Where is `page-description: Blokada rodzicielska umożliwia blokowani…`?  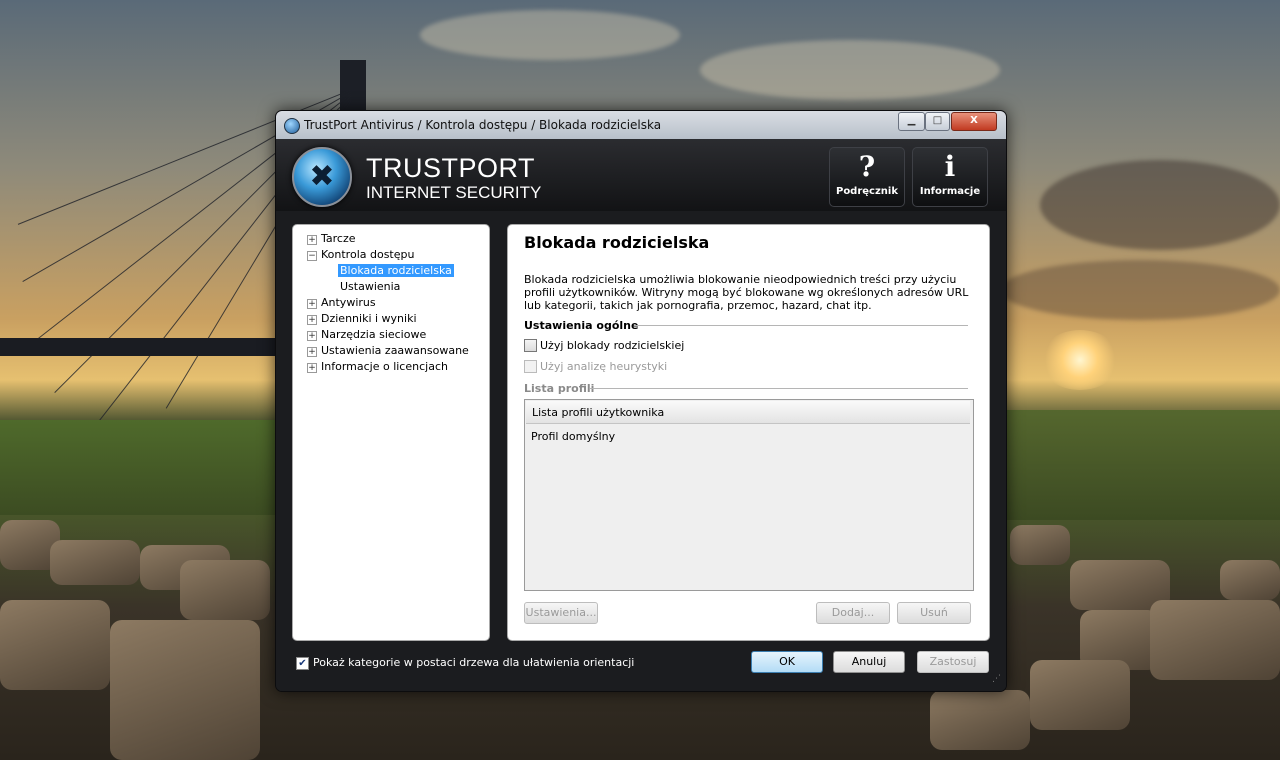
page-description: Blokada rodzicielska umożliwia blokowani… is located at coordinates (746, 292).